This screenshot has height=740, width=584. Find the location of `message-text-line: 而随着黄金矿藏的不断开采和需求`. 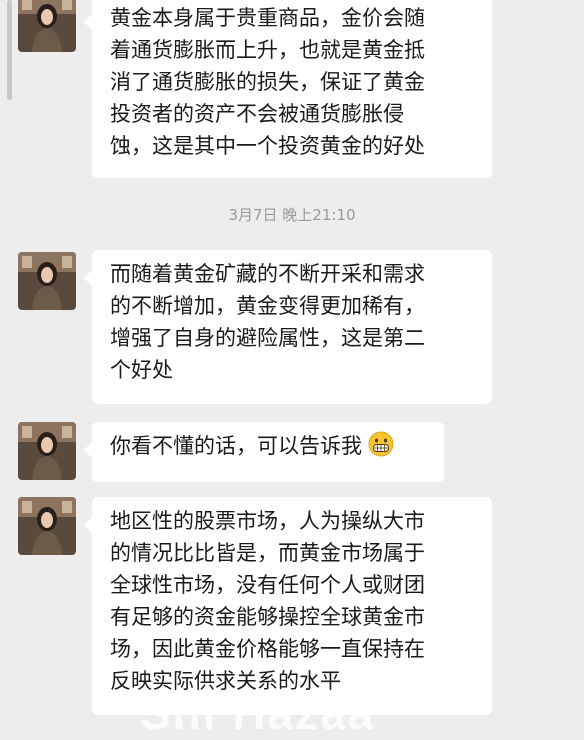

message-text-line: 而随着黄金矿藏的不断开采和需求 is located at coordinates (267, 274).